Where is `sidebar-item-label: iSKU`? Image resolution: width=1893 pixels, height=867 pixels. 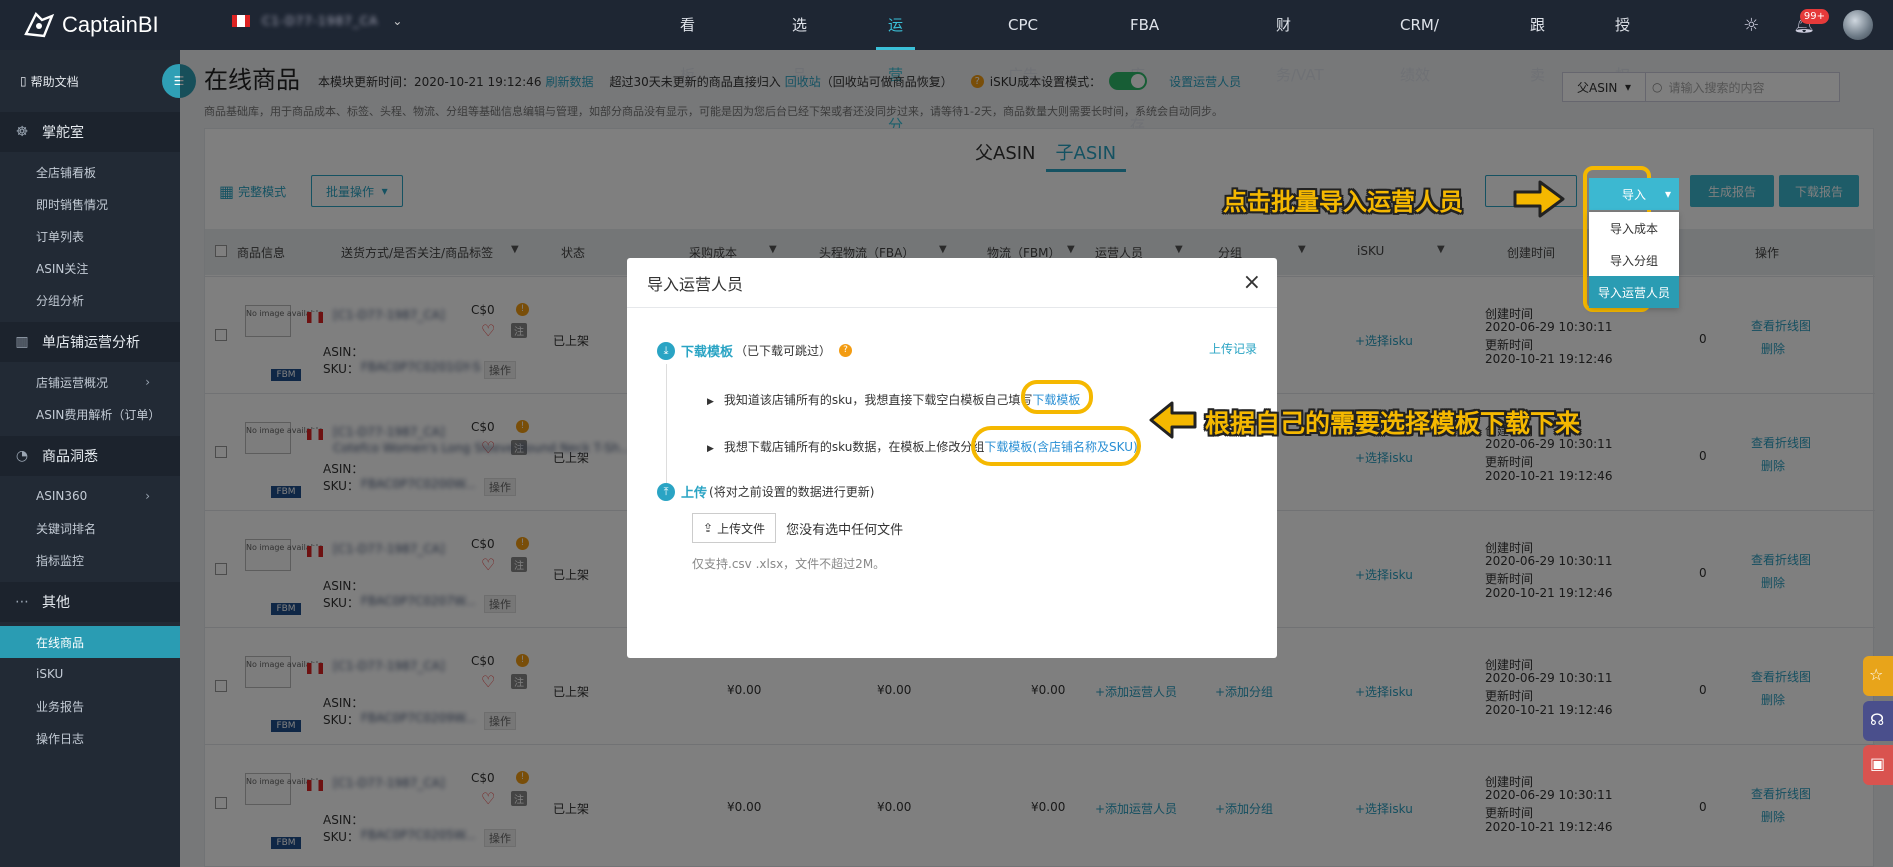 sidebar-item-label: iSKU is located at coordinates (50, 674).